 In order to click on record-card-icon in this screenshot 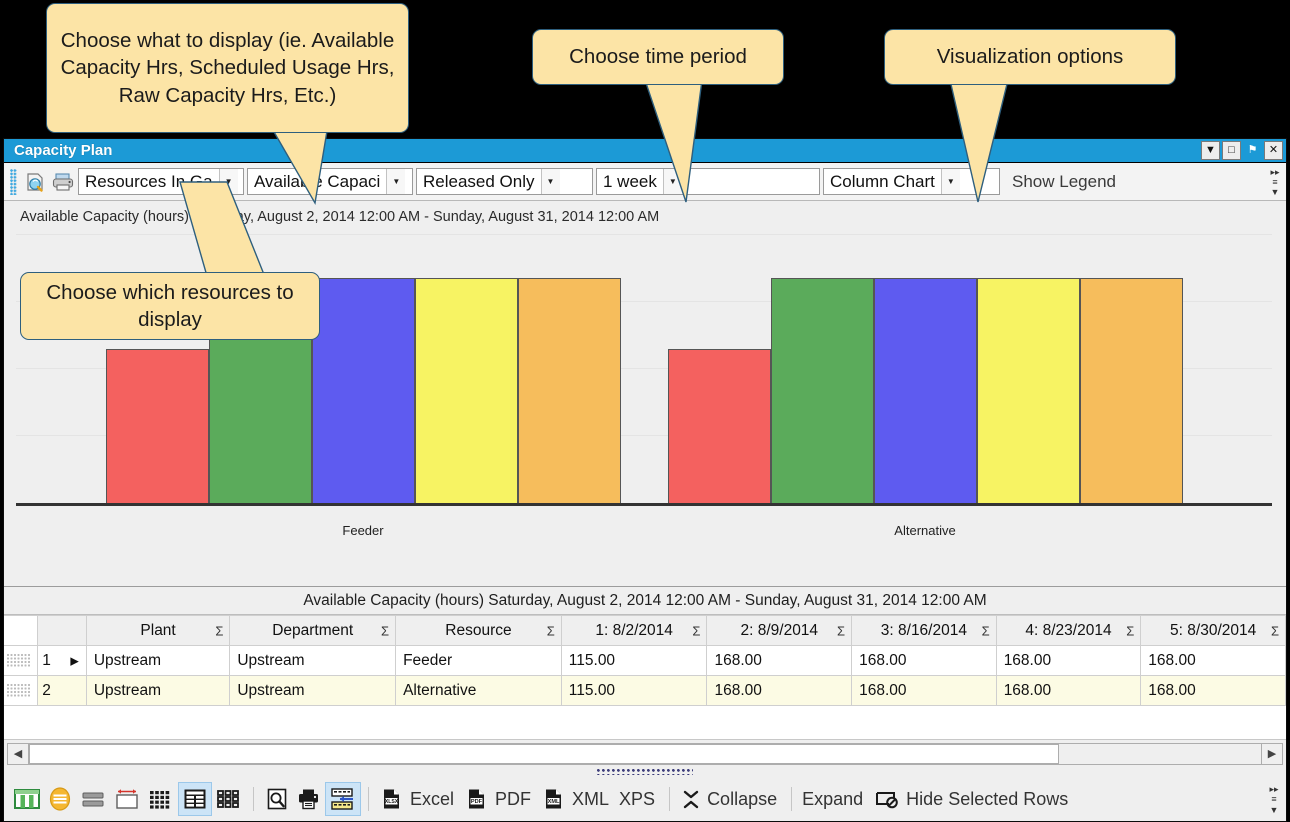, I will do `click(60, 799)`.